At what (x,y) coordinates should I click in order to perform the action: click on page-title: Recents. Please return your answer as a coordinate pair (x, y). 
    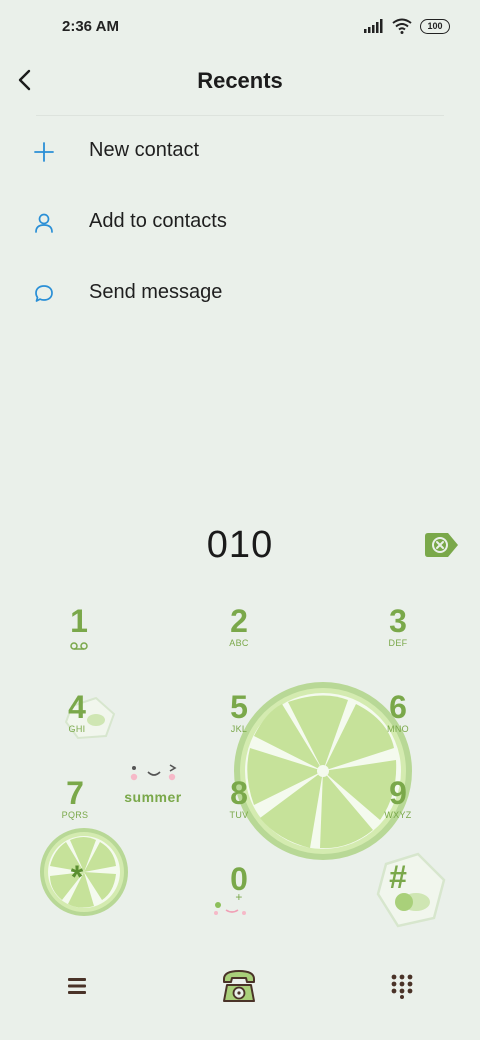
    Looking at the image, I should click on (240, 80).